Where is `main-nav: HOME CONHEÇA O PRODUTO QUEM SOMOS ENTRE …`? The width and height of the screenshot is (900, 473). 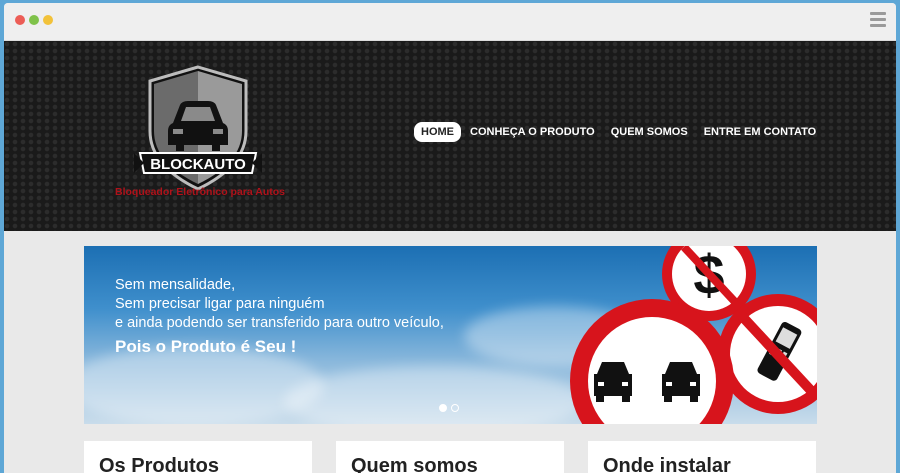
main-nav: HOME CONHEÇA O PRODUTO QUEM SOMOS ENTRE … is located at coordinates (619, 132).